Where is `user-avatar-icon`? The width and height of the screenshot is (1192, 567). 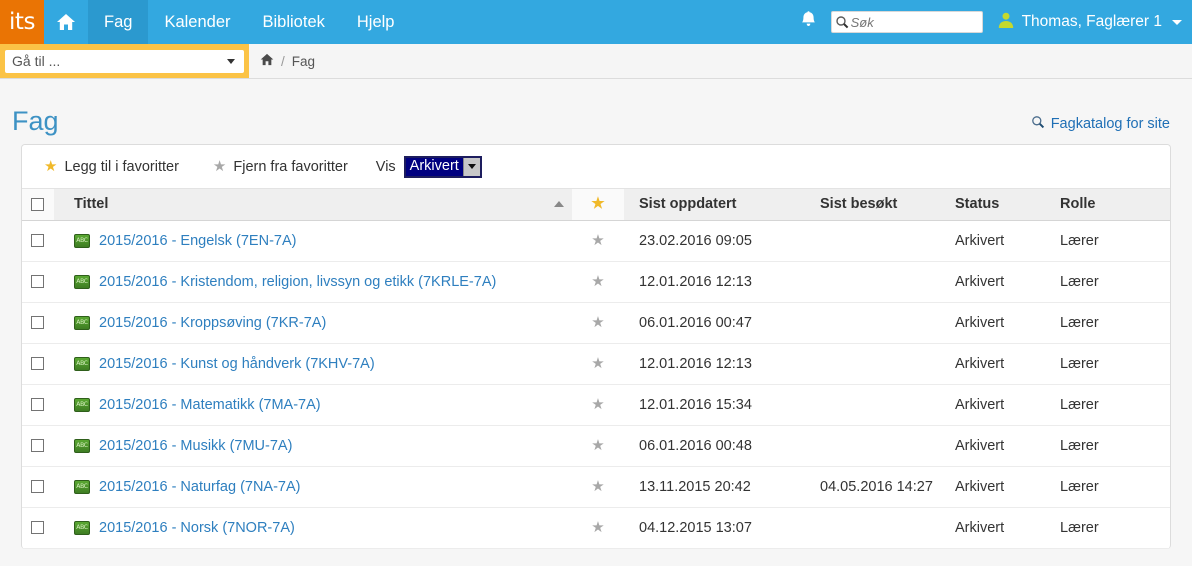
user-avatar-icon is located at coordinates (1006, 22).